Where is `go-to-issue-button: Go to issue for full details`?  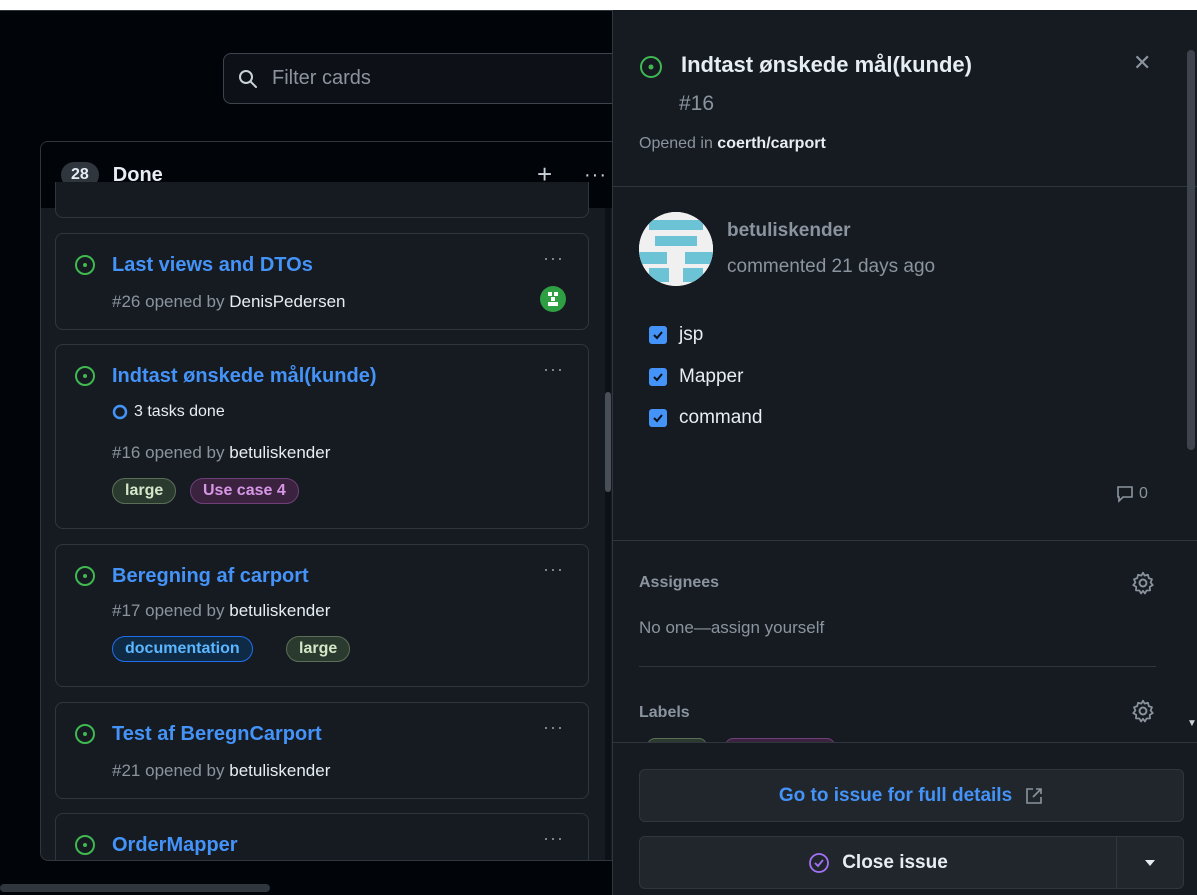 go-to-issue-button: Go to issue for full details is located at coordinates (911, 795).